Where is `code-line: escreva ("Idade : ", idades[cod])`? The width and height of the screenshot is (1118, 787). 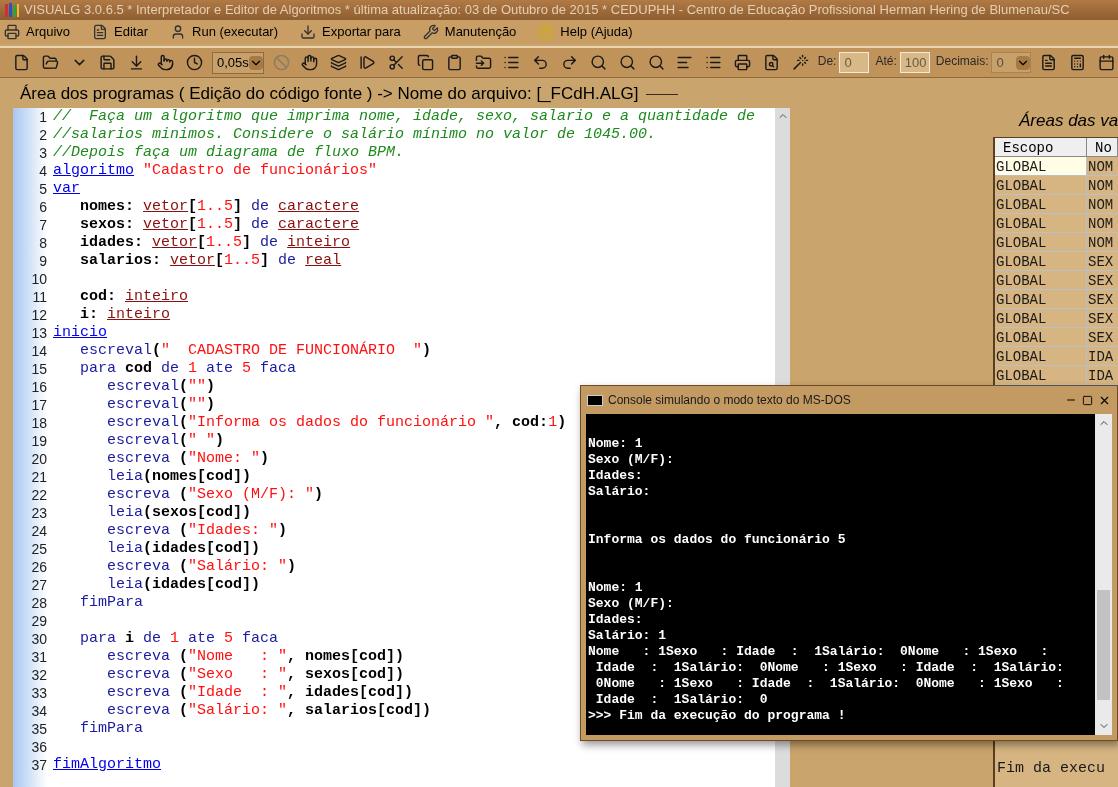 code-line: escreva ("Idade : ", idades[cod]) is located at coordinates (260, 693).